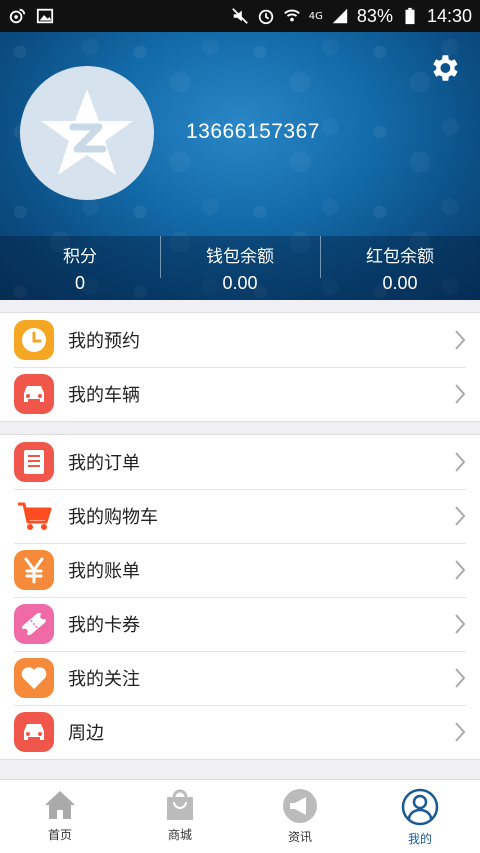 This screenshot has width=480, height=853. What do you see at coordinates (34, 678) in the screenshot?
I see `heart-icon` at bounding box center [34, 678].